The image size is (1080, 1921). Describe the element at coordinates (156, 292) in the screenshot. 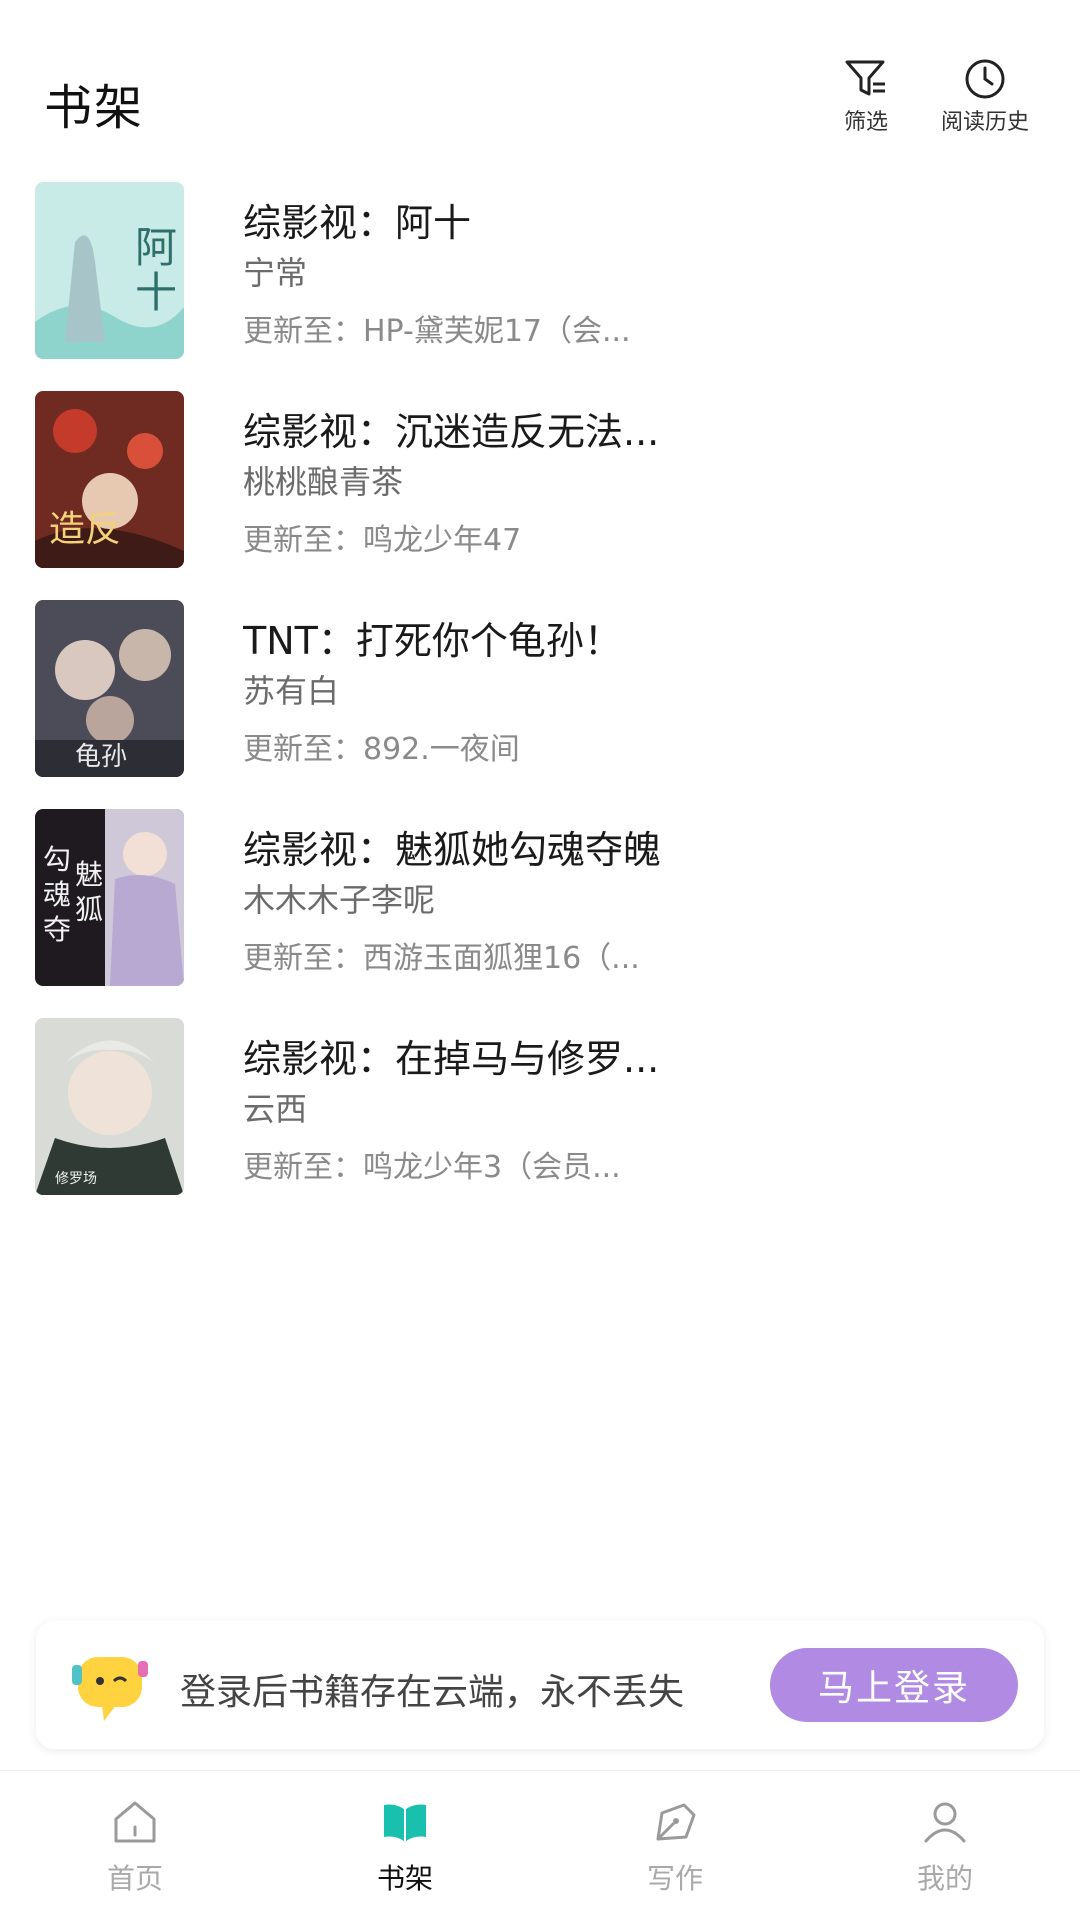

I see `svg-text: 十` at that location.